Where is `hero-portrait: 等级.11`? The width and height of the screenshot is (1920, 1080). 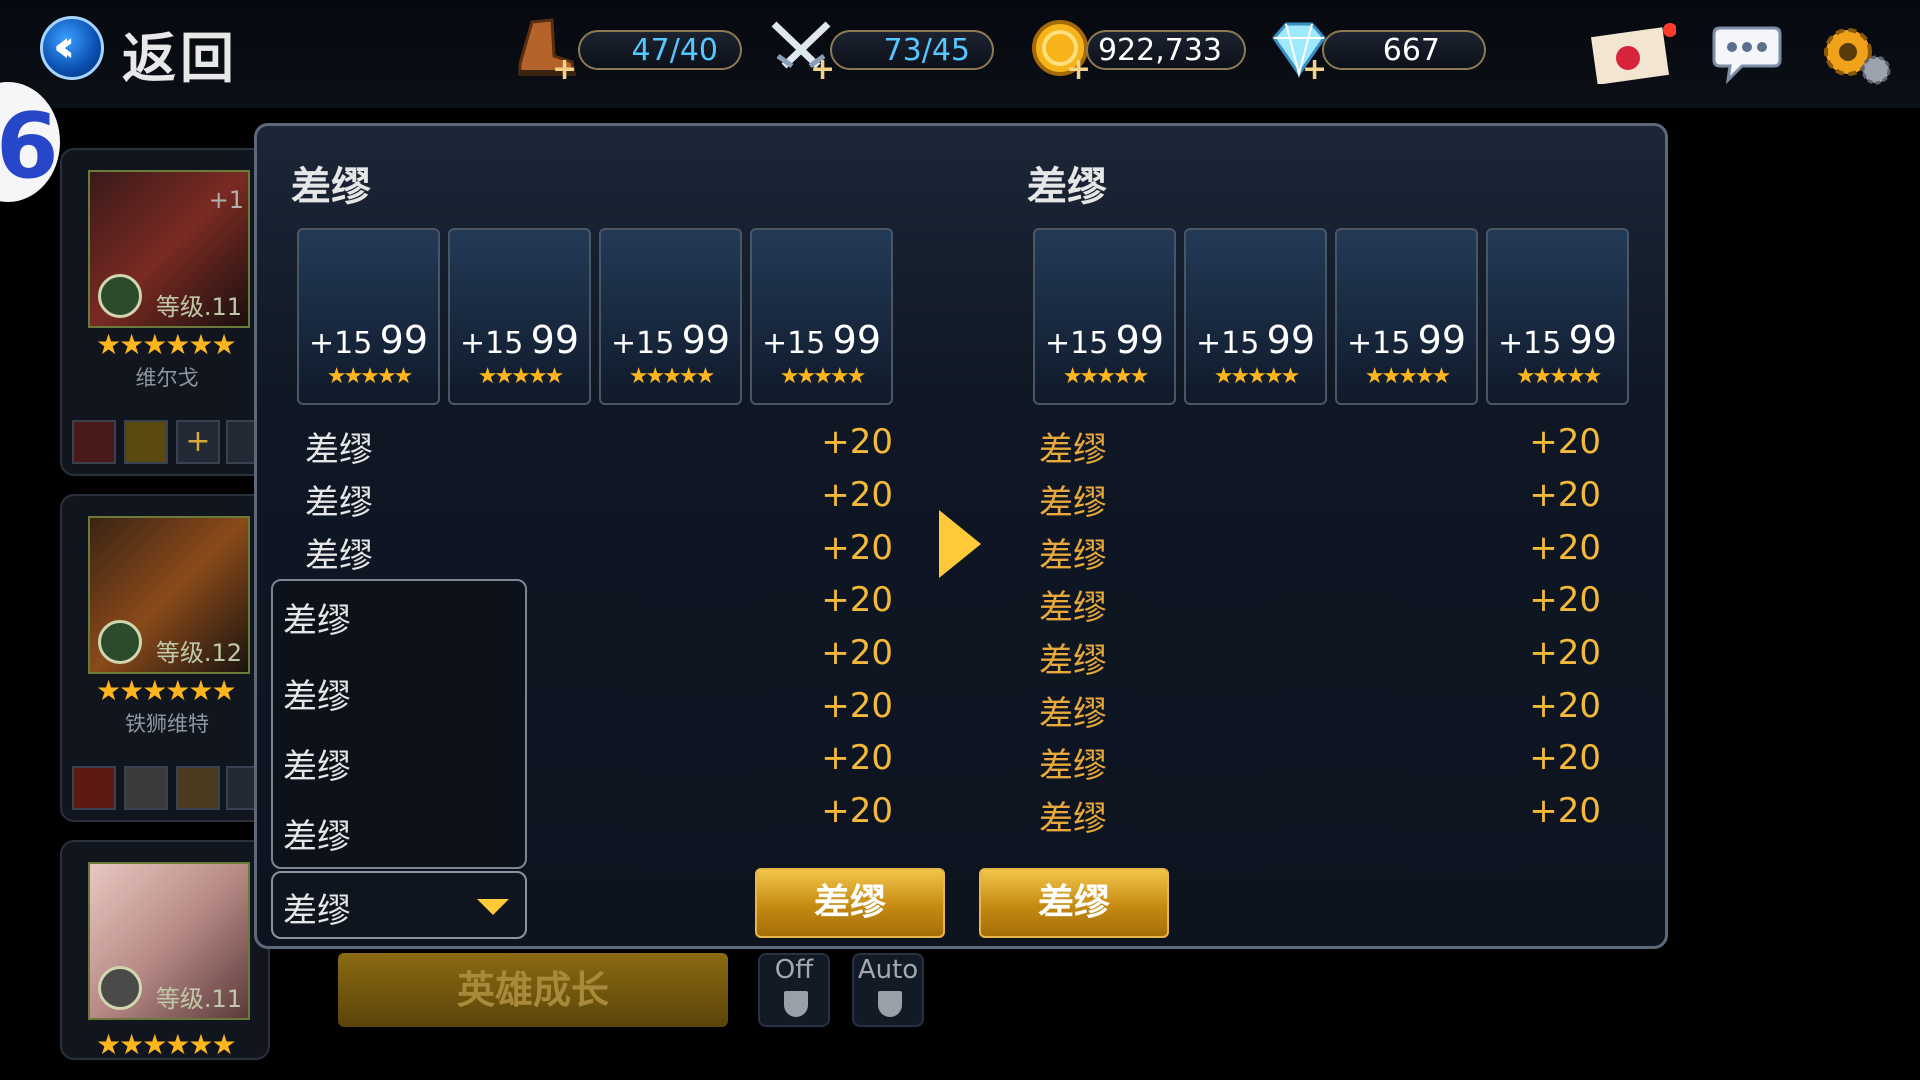 hero-portrait: 等级.11 is located at coordinates (169, 941).